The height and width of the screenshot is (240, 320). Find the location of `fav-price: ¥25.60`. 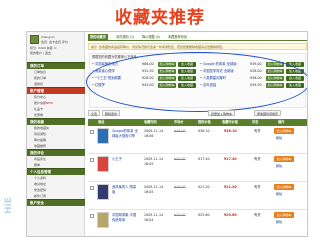

fav-price: ¥25.60 is located at coordinates (230, 215).